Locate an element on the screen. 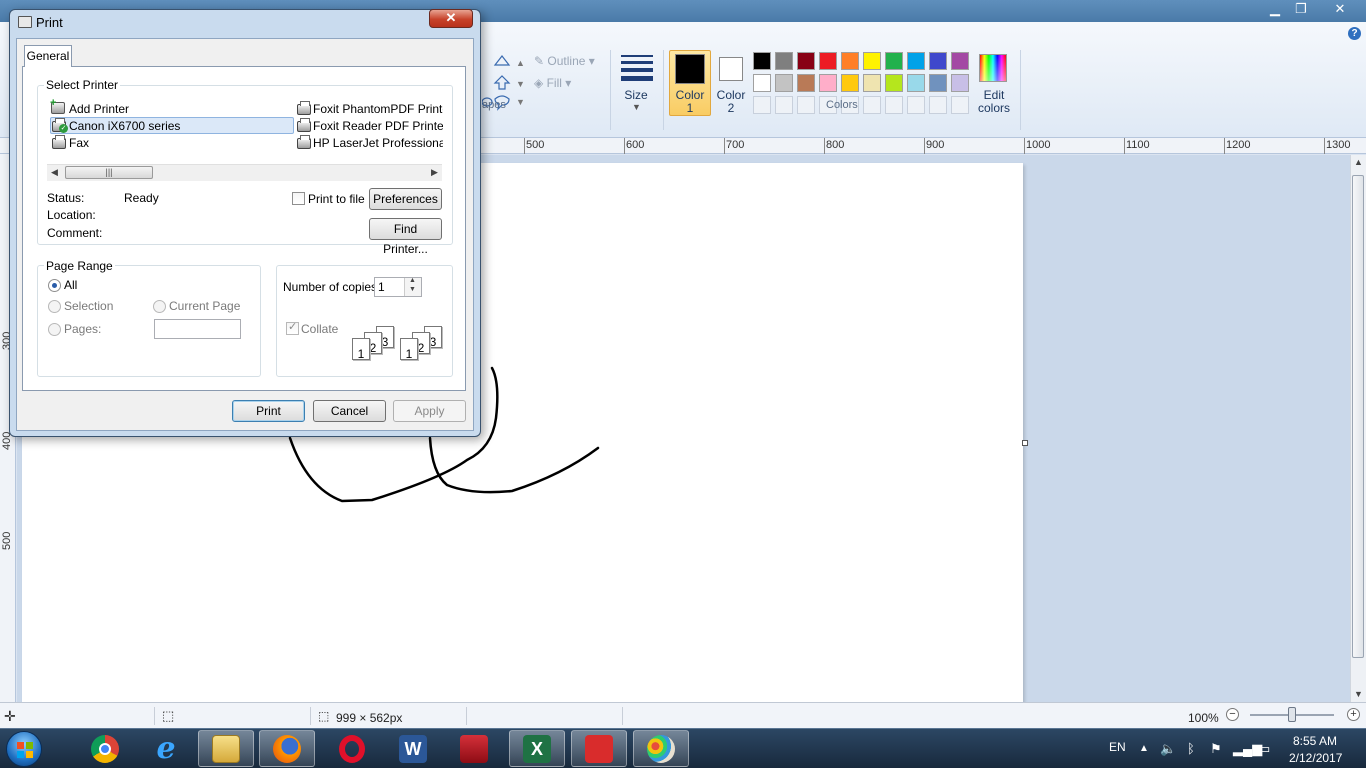 The width and height of the screenshot is (1366, 768). shapes-group-label: apes is located at coordinates (494, 105).